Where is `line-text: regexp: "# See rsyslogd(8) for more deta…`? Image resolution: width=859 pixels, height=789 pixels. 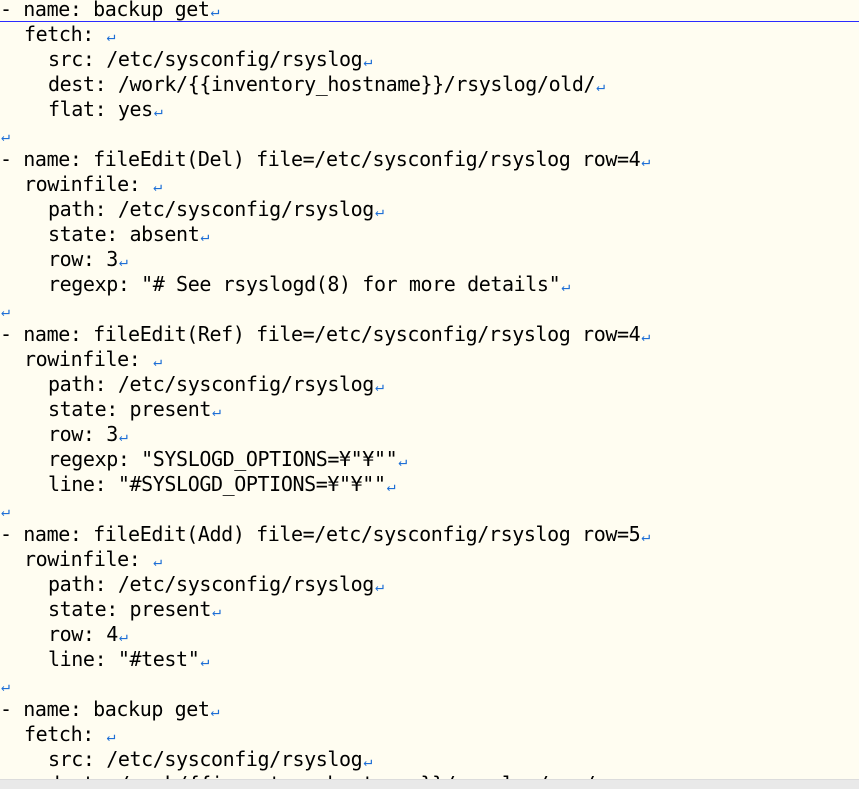
line-text: regexp: "# See rsyslogd(8) for more deta… is located at coordinates (304, 284).